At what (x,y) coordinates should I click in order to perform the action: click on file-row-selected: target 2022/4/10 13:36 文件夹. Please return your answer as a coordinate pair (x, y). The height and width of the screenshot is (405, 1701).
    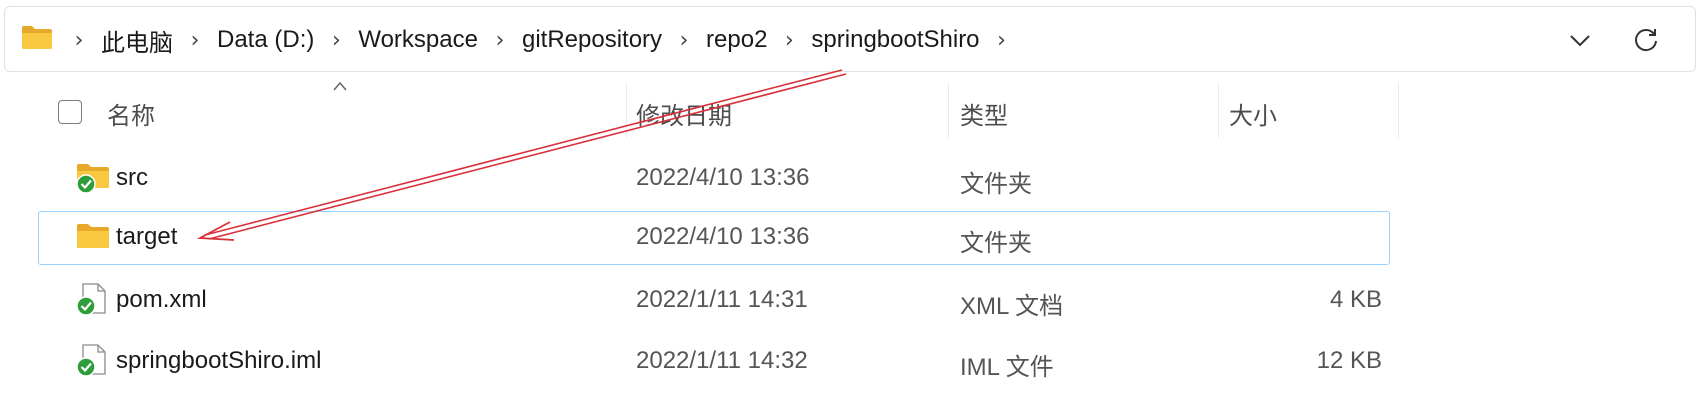
    Looking at the image, I should click on (714, 238).